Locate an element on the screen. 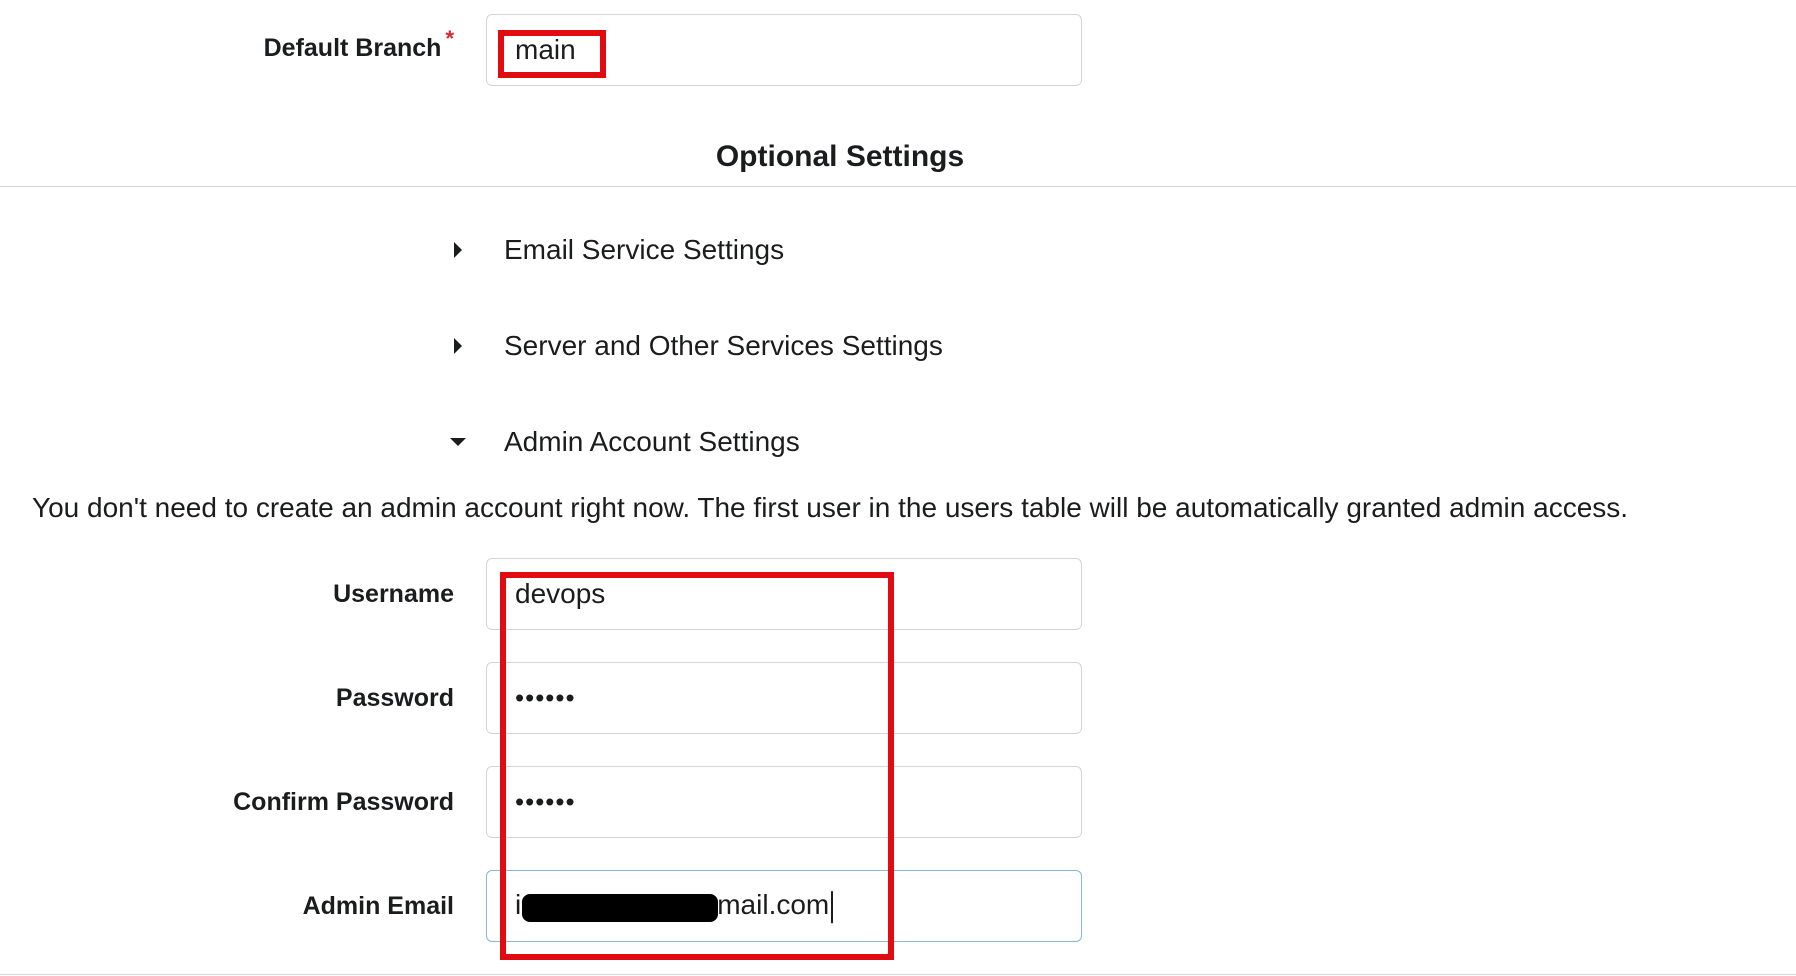 This screenshot has width=1796, height=976. required-mark: * is located at coordinates (449, 38).